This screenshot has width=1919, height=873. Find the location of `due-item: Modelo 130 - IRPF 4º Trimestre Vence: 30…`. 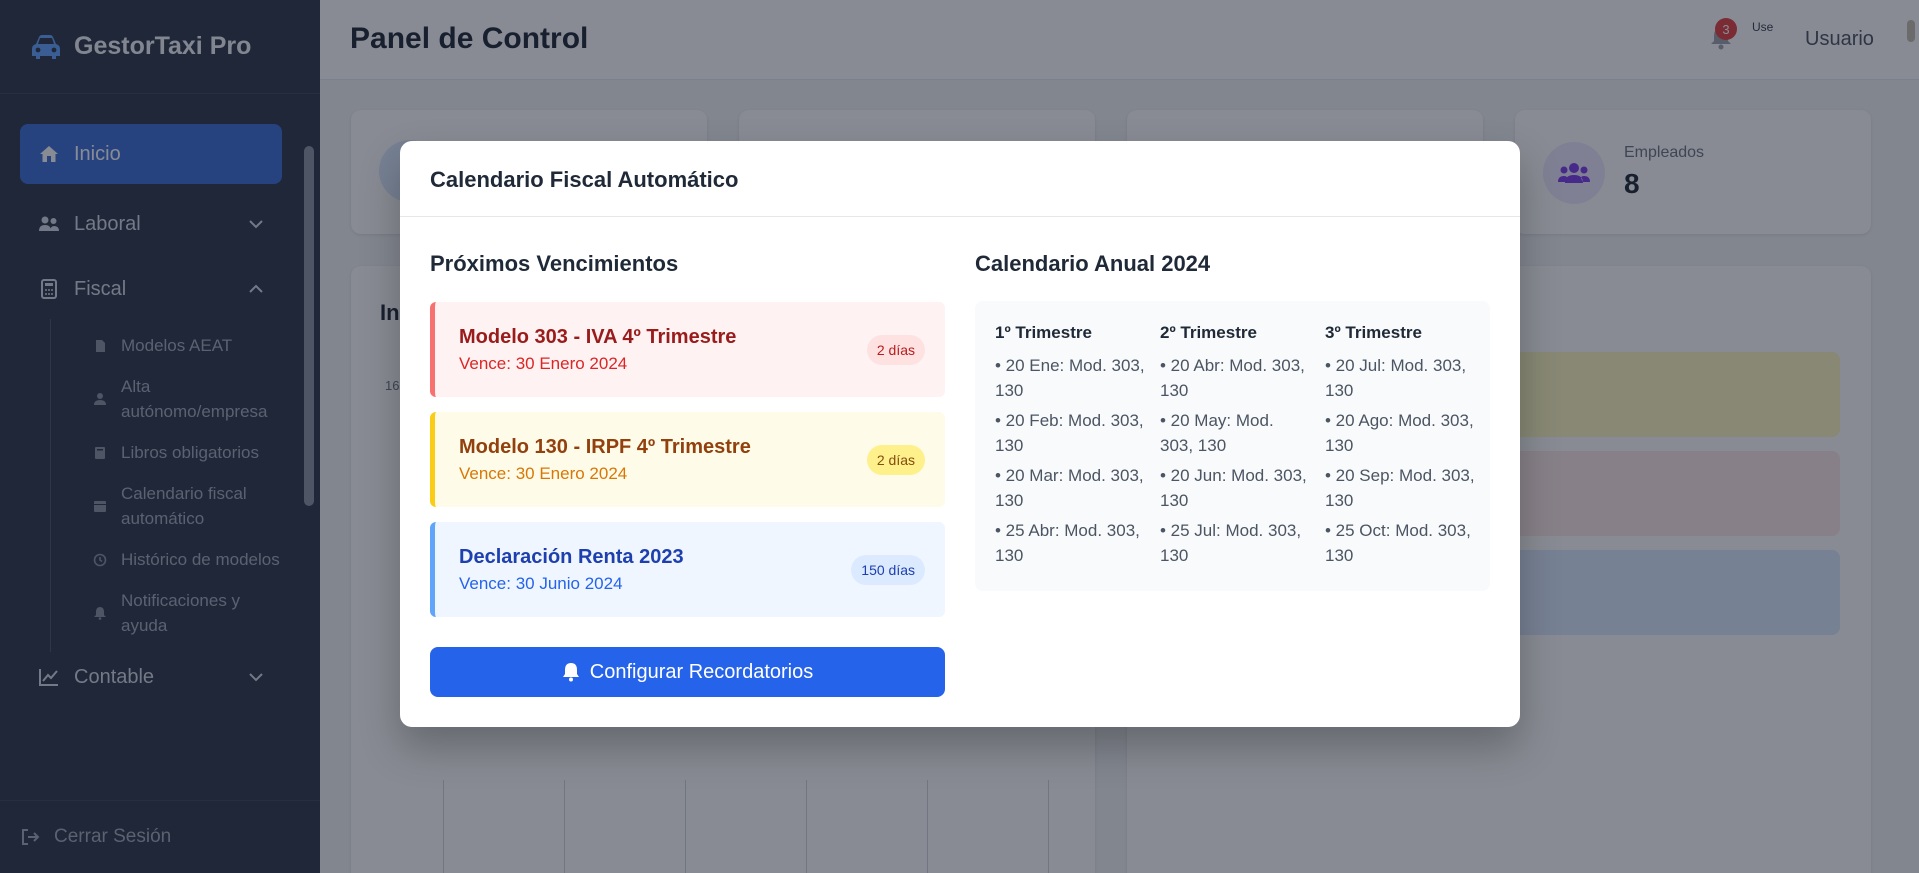

due-item: Modelo 130 - IRPF 4º Trimestre Vence: 30… is located at coordinates (687, 459).